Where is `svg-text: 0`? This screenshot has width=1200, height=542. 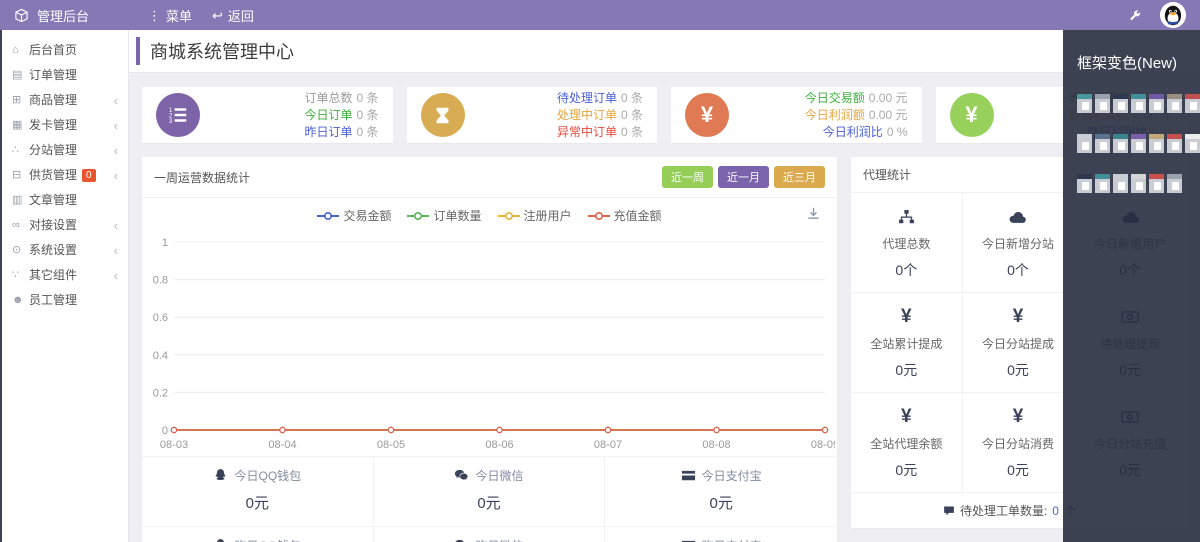 svg-text: 0 is located at coordinates (165, 431).